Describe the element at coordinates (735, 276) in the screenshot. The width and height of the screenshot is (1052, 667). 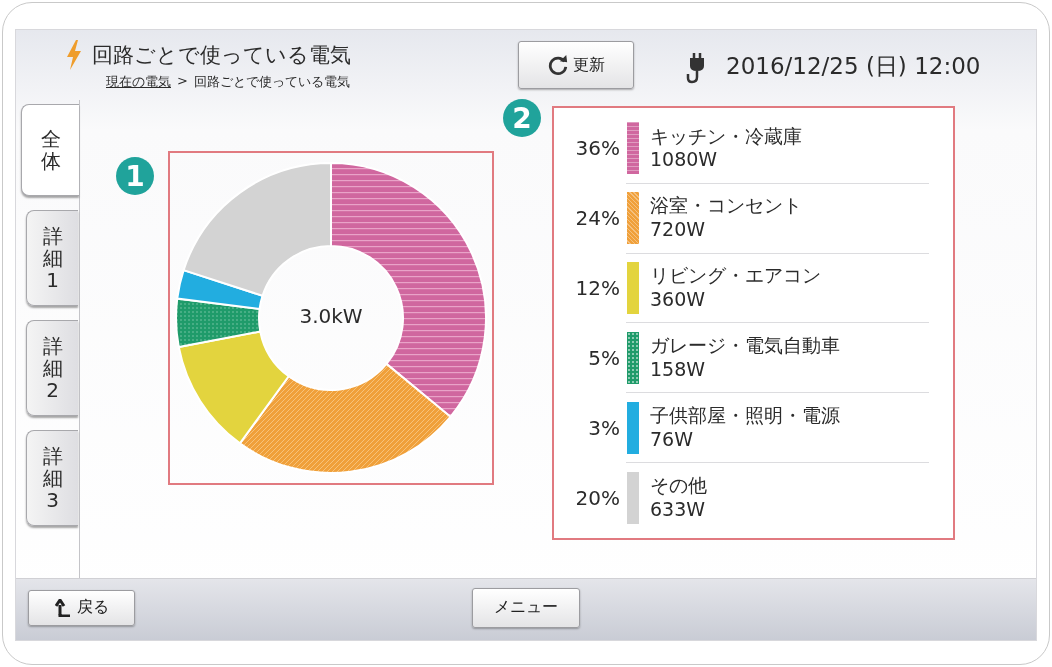
I see `circuit-name: リビング・エアコン` at that location.